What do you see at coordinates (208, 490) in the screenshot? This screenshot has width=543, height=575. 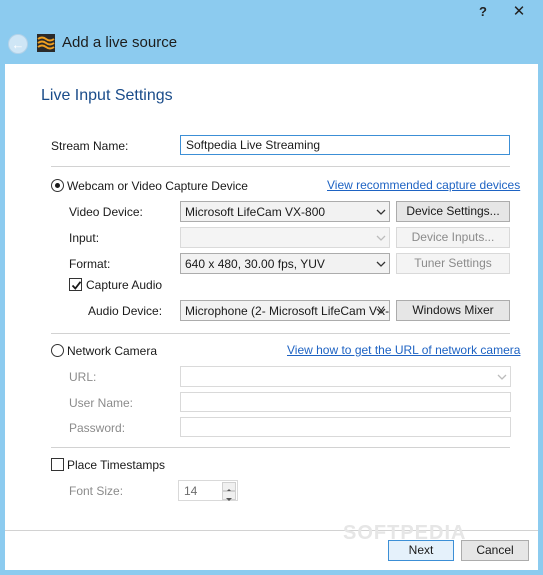 I see `font-size-stepper: 14` at bounding box center [208, 490].